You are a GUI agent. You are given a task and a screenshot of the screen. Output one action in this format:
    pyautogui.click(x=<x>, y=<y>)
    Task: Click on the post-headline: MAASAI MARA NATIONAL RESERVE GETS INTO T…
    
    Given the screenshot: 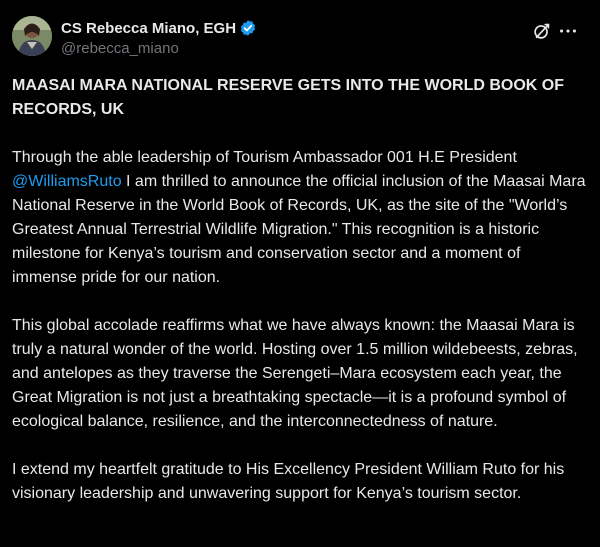 What is the action you would take?
    pyautogui.click(x=288, y=97)
    